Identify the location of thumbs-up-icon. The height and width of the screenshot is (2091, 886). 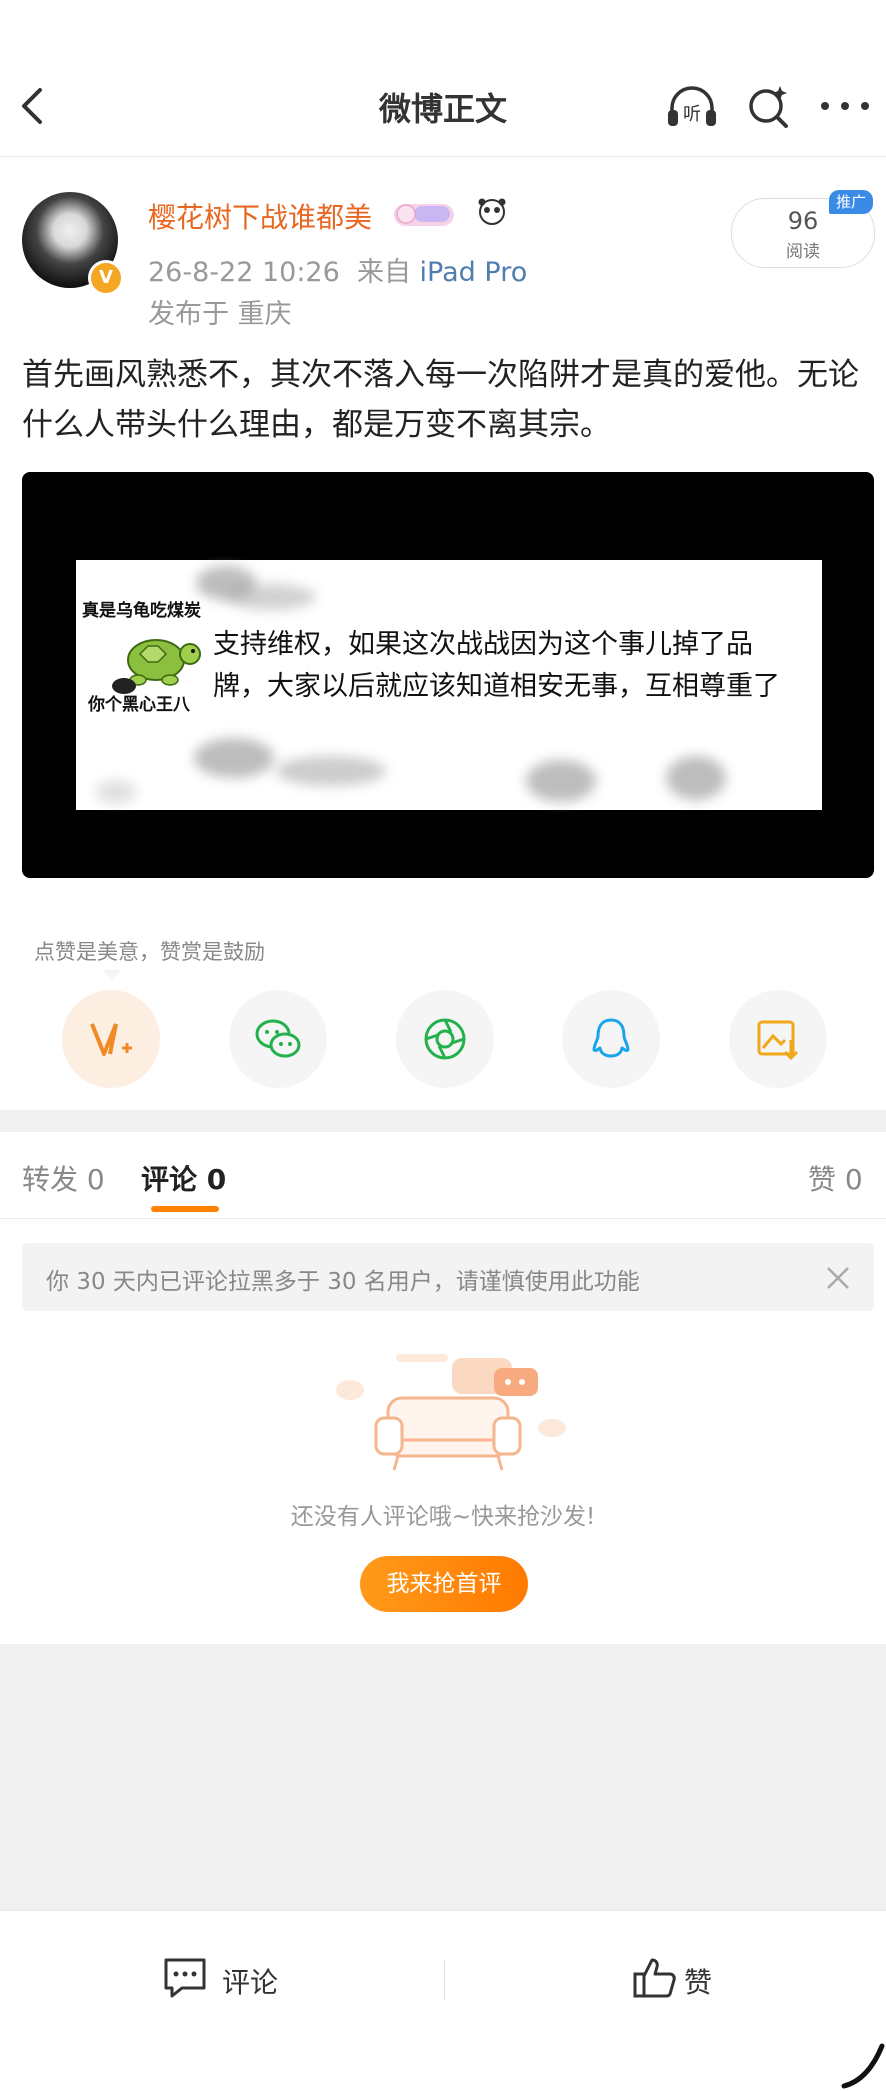
(655, 1977).